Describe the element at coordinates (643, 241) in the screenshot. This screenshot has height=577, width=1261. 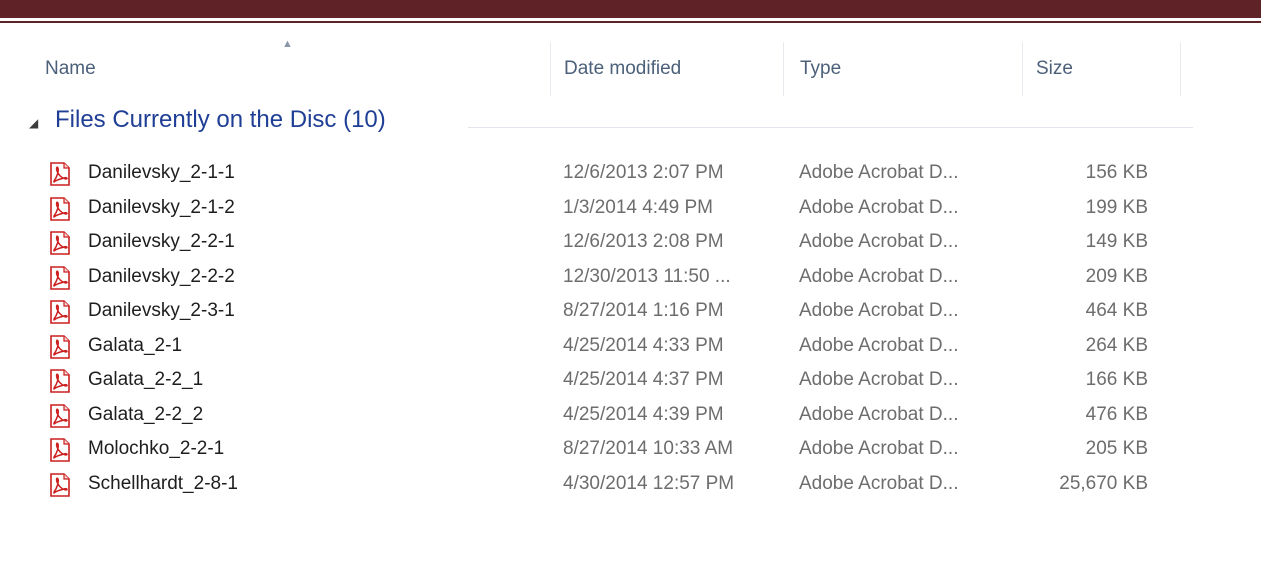
I see `file-date-modified: 12/6/2013 2:08 PM` at that location.